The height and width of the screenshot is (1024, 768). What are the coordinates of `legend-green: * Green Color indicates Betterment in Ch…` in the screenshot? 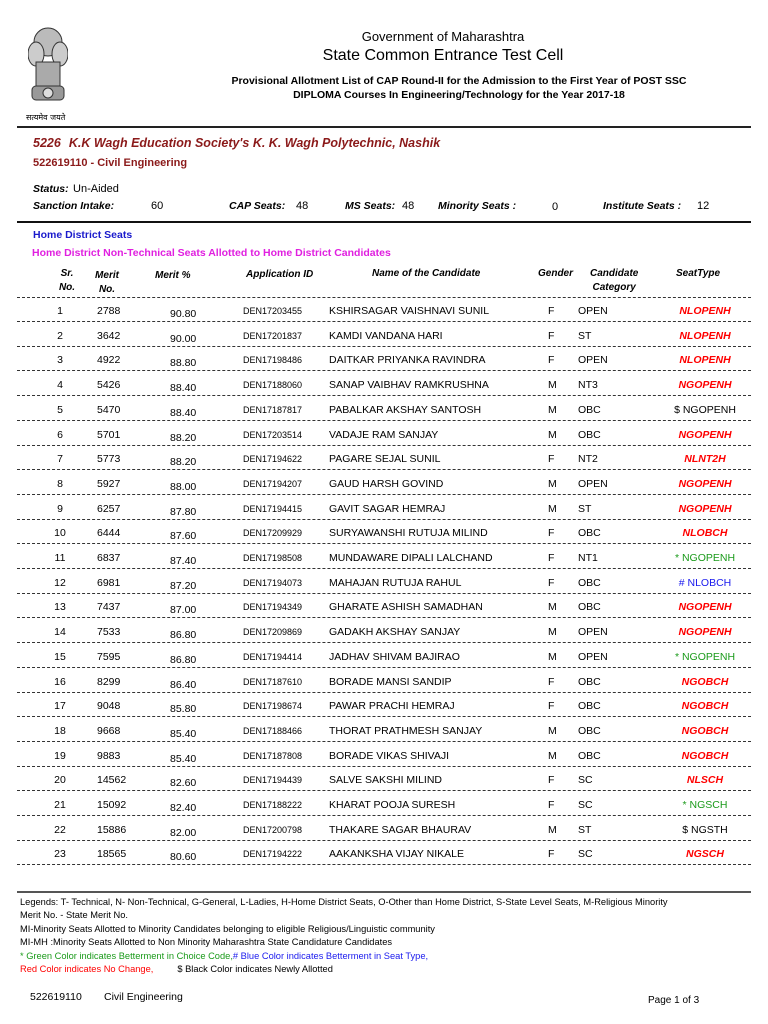 It's located at (126, 955).